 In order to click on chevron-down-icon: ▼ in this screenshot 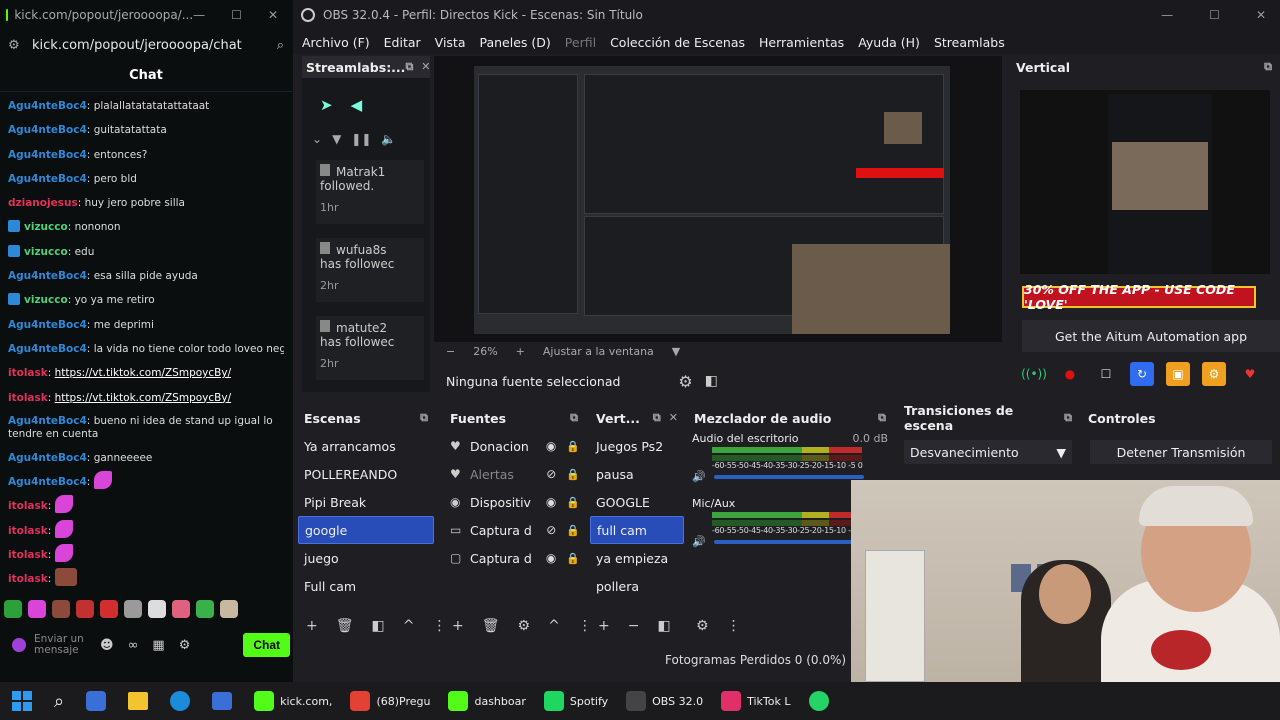, I will do `click(676, 351)`.